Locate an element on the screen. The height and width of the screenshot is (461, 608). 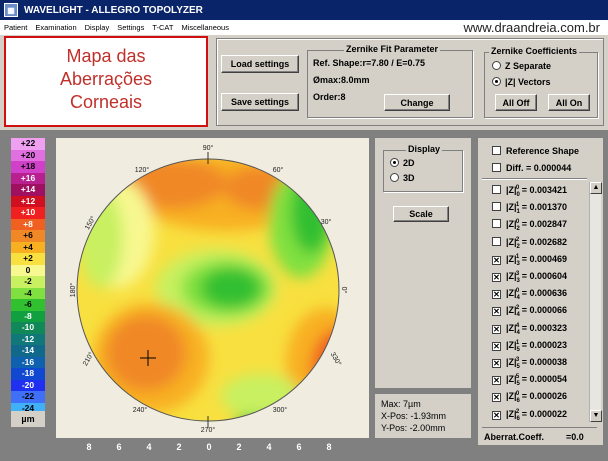
load-settings-button: Load settings is located at coordinates (260, 64).